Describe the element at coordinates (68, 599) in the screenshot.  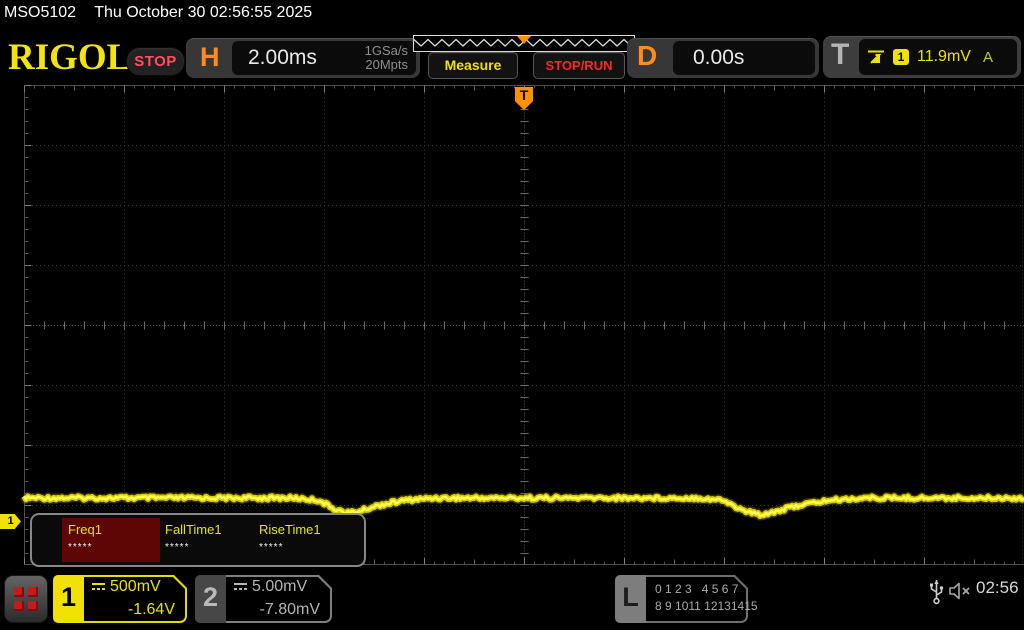
I see `channel1-number-tab: 1` at that location.